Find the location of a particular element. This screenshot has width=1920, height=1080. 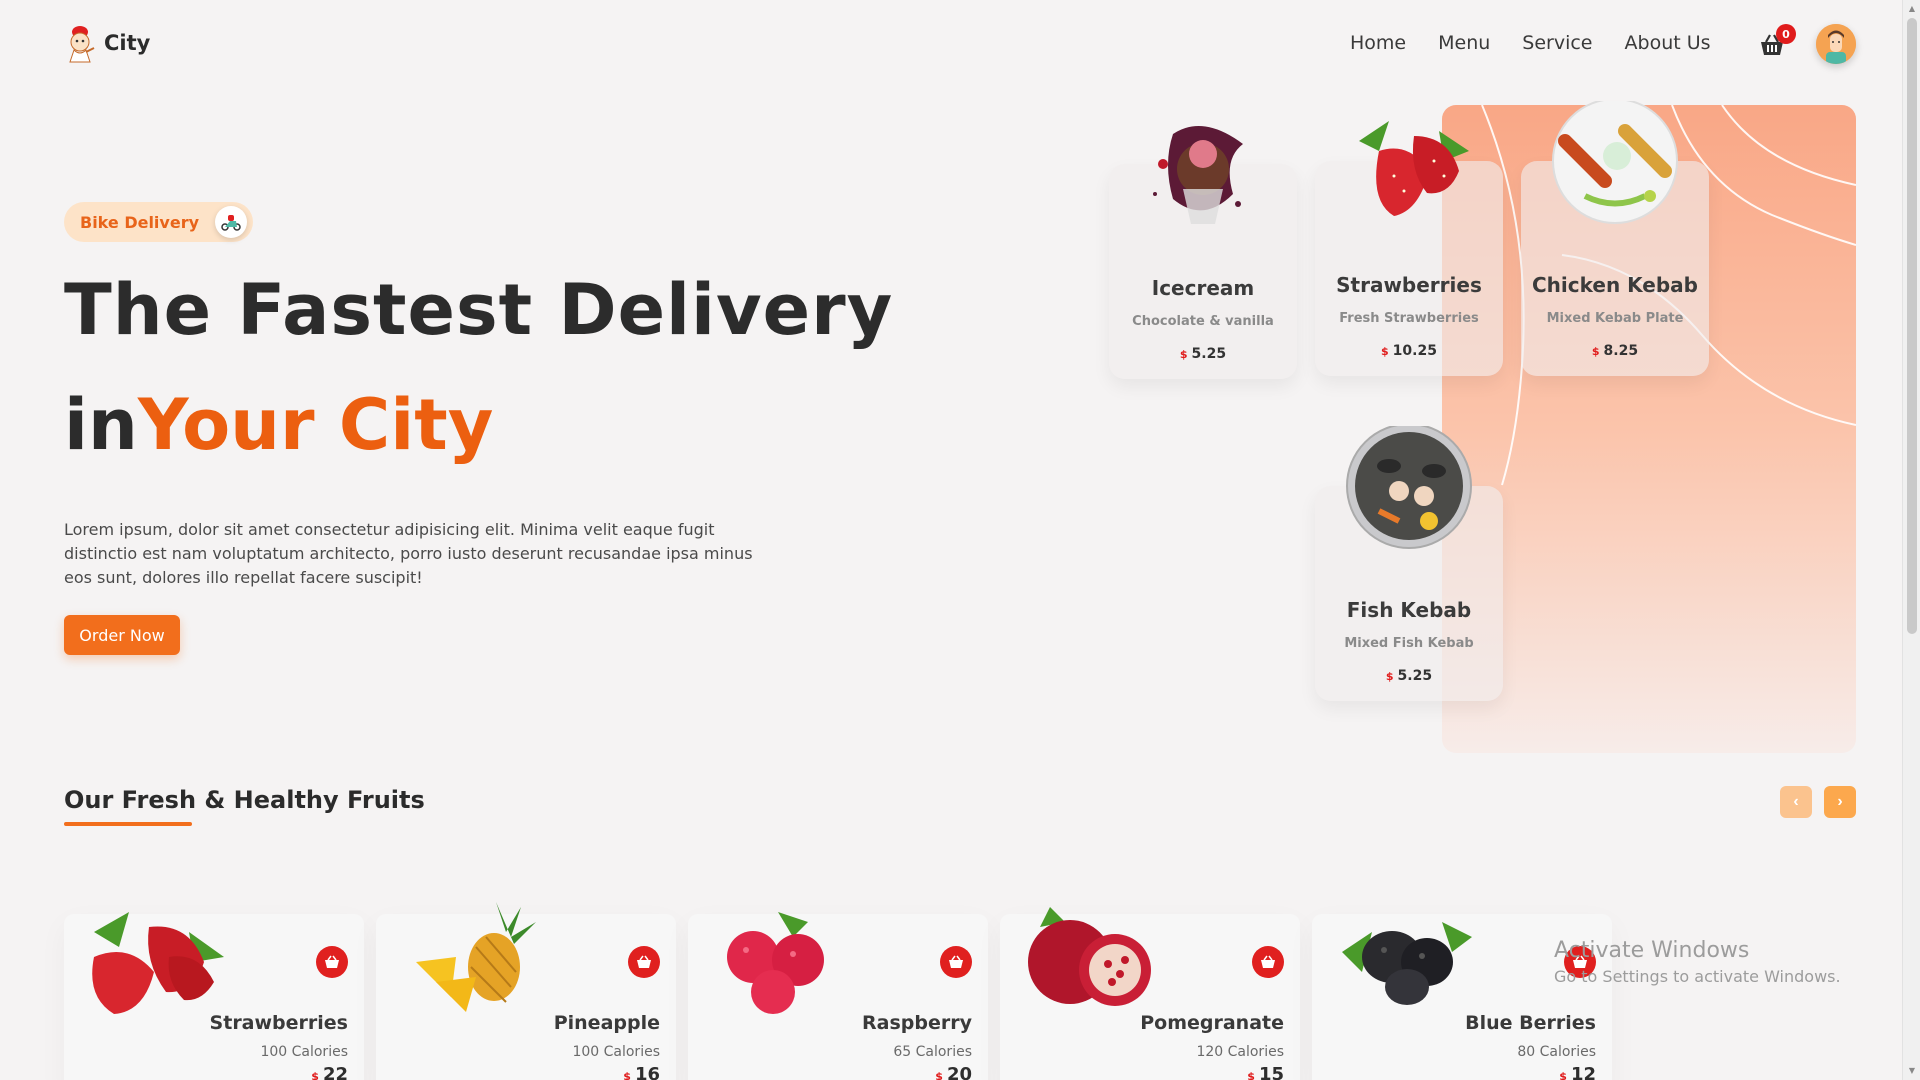

card-price: $8.25 is located at coordinates (1615, 351).